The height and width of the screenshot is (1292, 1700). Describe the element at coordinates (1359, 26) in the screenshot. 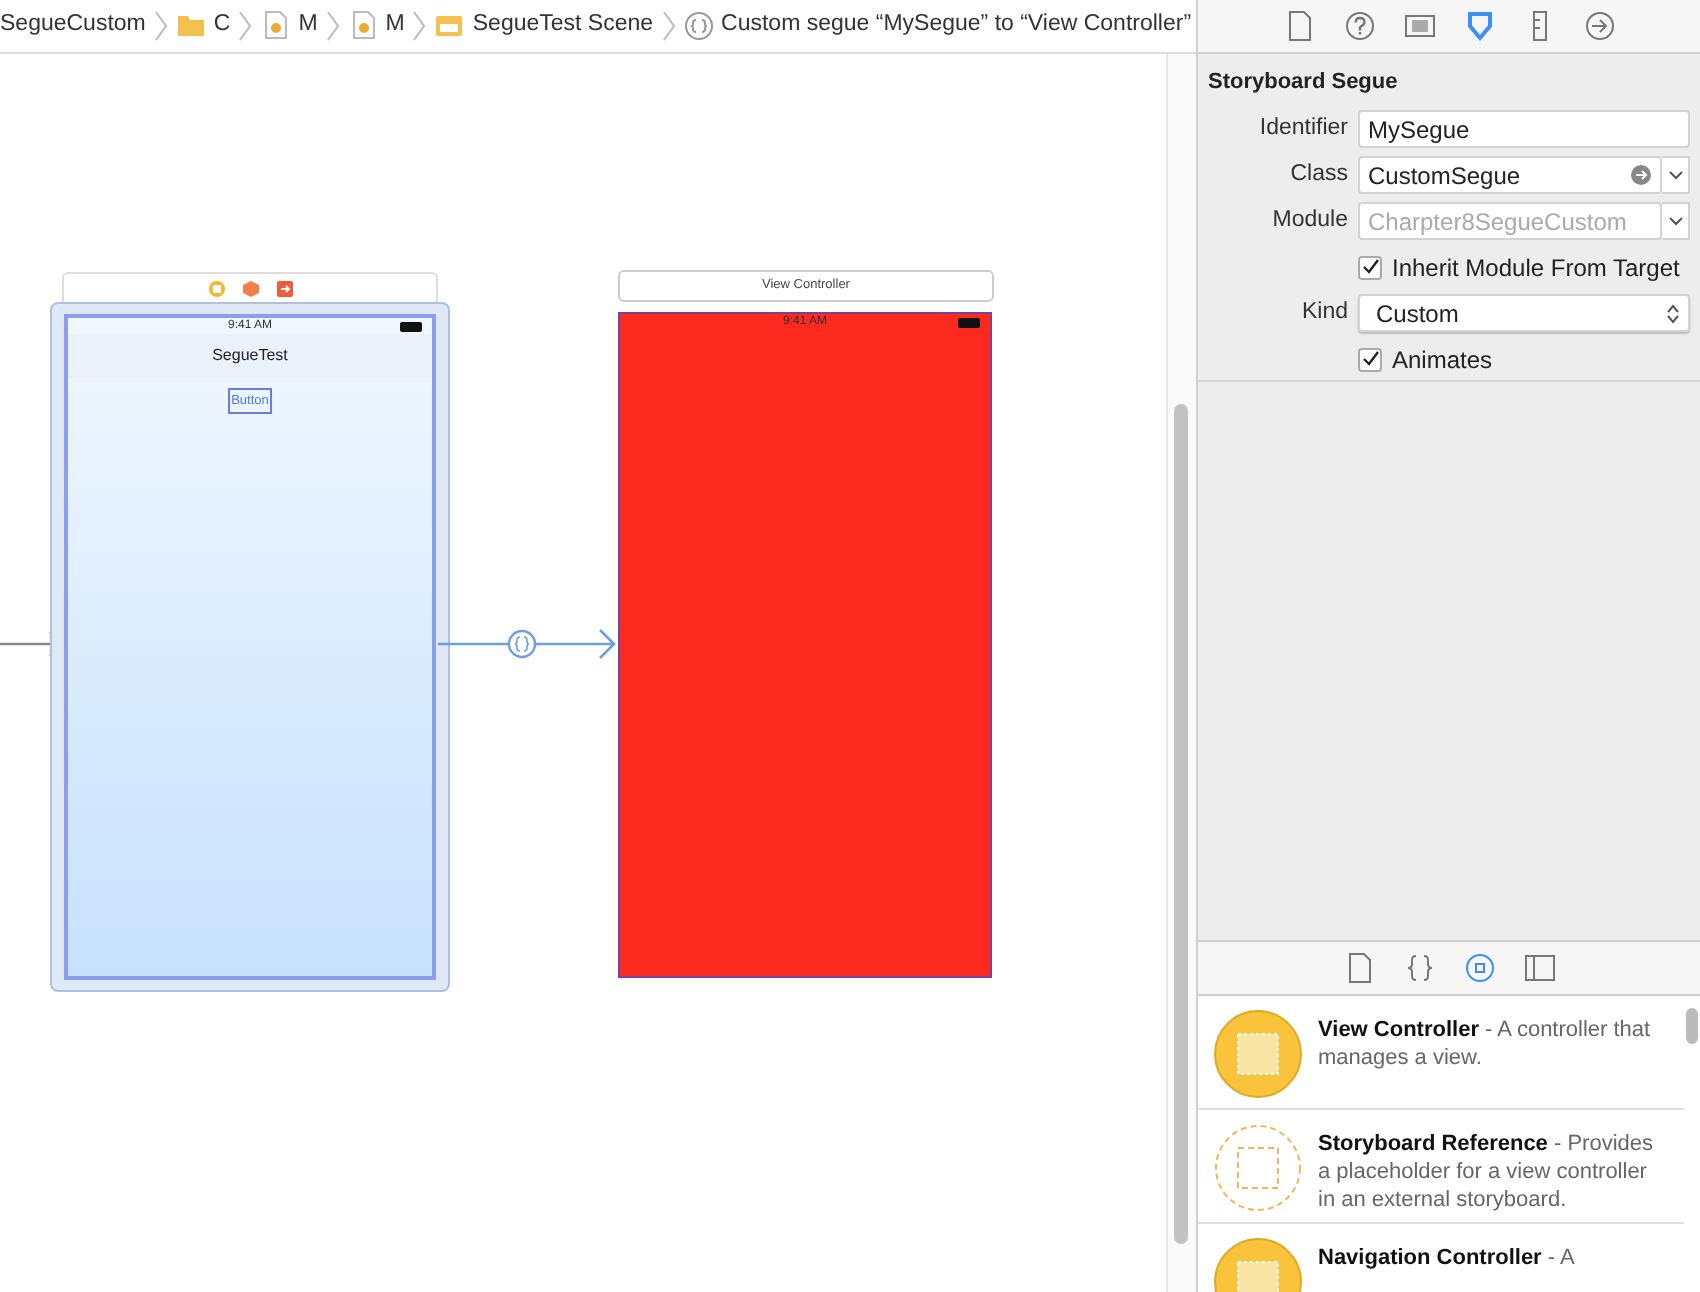

I see `help-icon` at that location.